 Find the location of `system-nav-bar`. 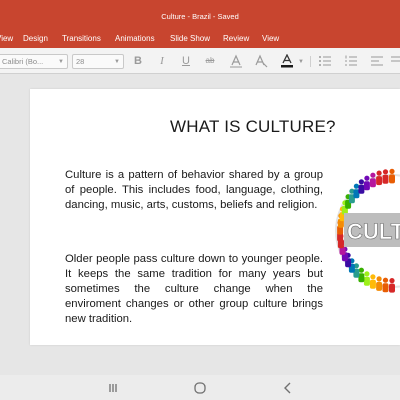

system-nav-bar is located at coordinates (200, 387).